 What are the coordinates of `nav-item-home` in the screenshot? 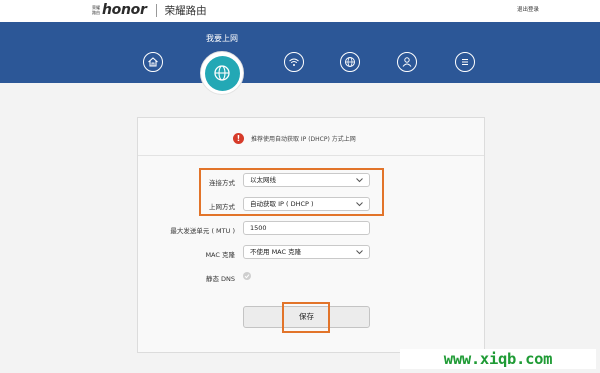 It's located at (153, 62).